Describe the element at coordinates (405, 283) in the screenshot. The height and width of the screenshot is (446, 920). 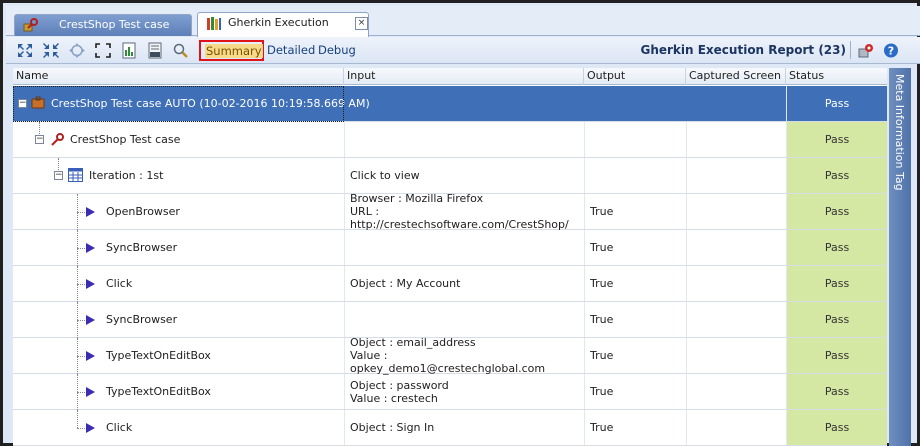
I see `input-line: Object : My Account` at that location.